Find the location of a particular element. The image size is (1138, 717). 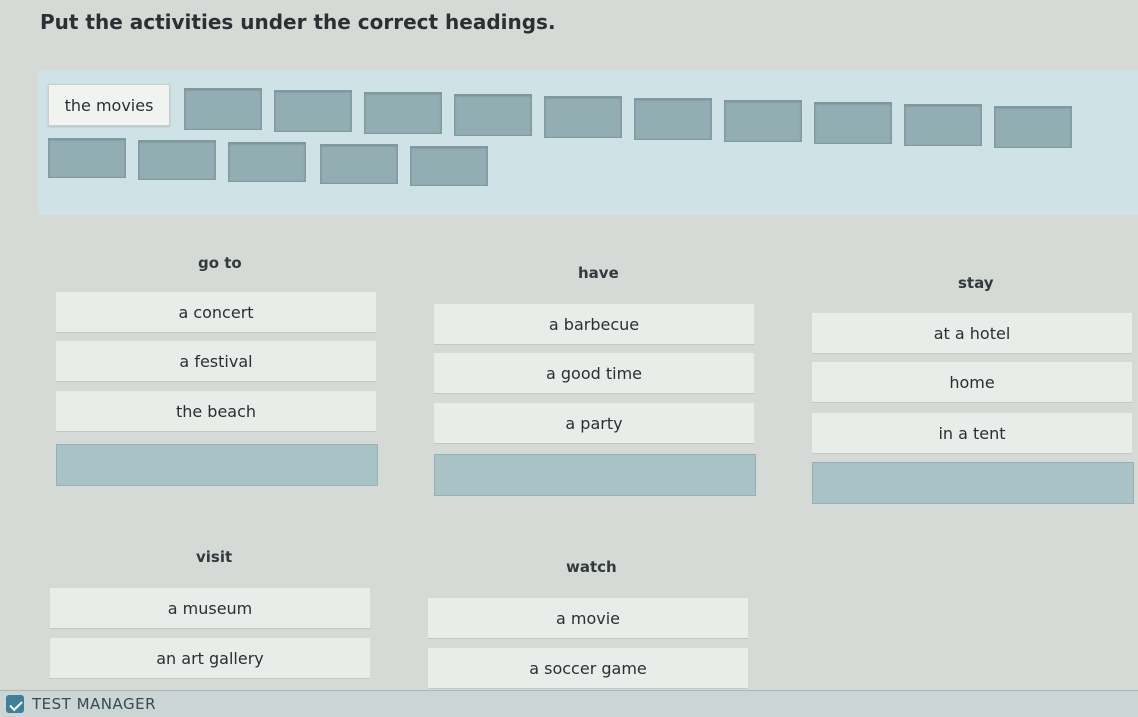

heading-visit: visit is located at coordinates (214, 557).